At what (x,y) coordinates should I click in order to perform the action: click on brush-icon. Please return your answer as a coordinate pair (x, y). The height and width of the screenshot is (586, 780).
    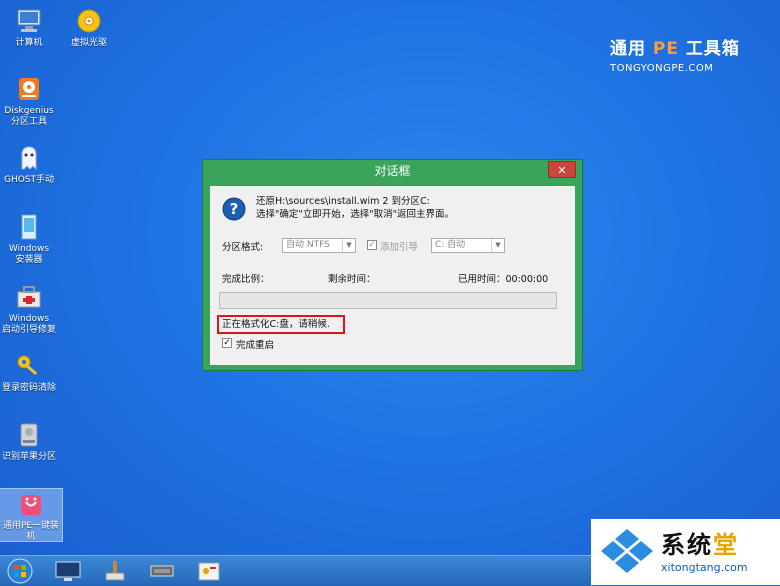
    Looking at the image, I should click on (115, 571).